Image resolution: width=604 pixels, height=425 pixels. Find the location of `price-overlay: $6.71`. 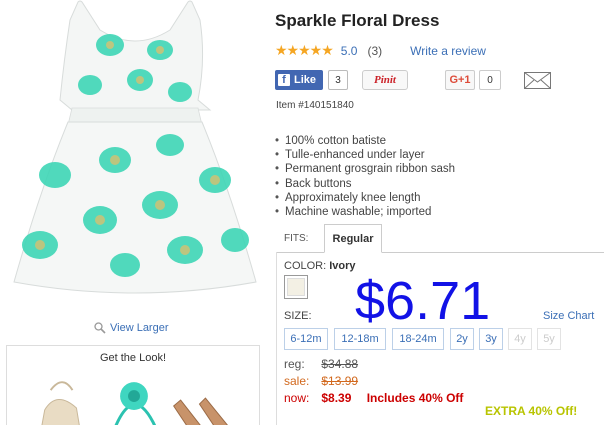

price-overlay: $6.71 is located at coordinates (423, 301).